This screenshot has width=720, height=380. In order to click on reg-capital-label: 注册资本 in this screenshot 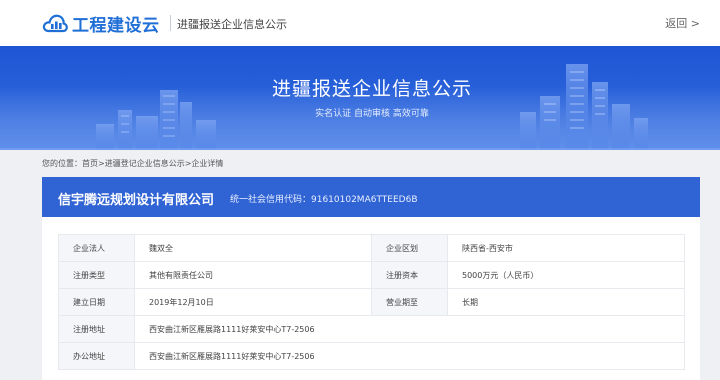, I will do `click(409, 275)`.